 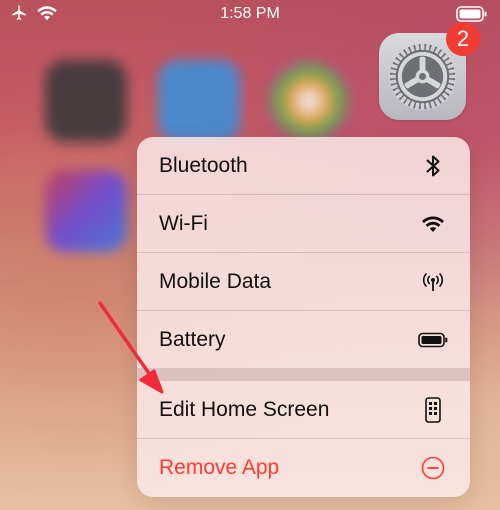 I want to click on annotation-arrow, so click(x=131, y=347).